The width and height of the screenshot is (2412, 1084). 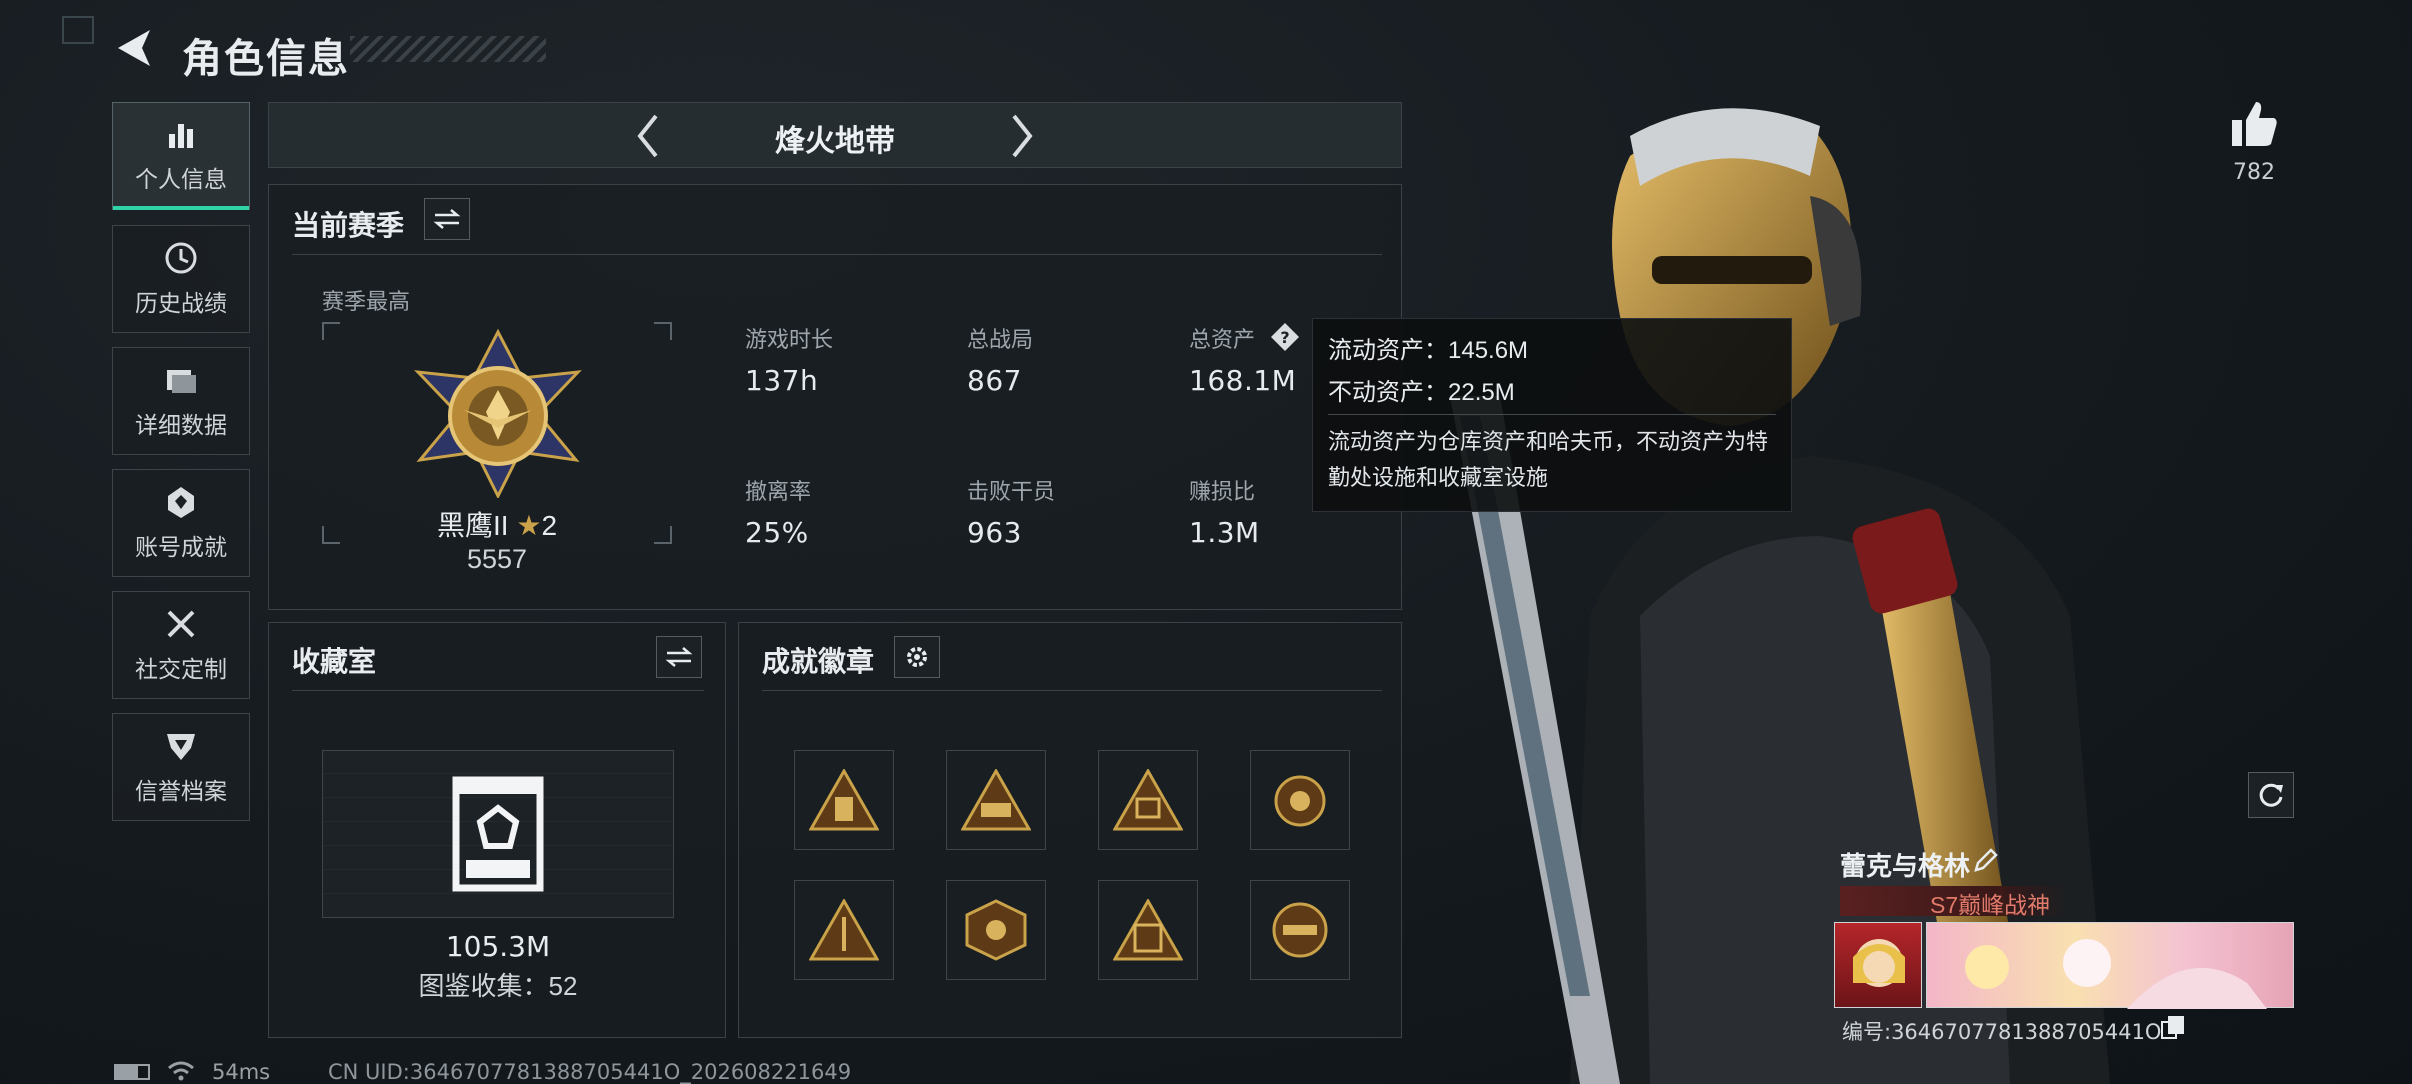 What do you see at coordinates (472, 525) in the screenshot?
I see `rank-name: 黑鹰II` at bounding box center [472, 525].